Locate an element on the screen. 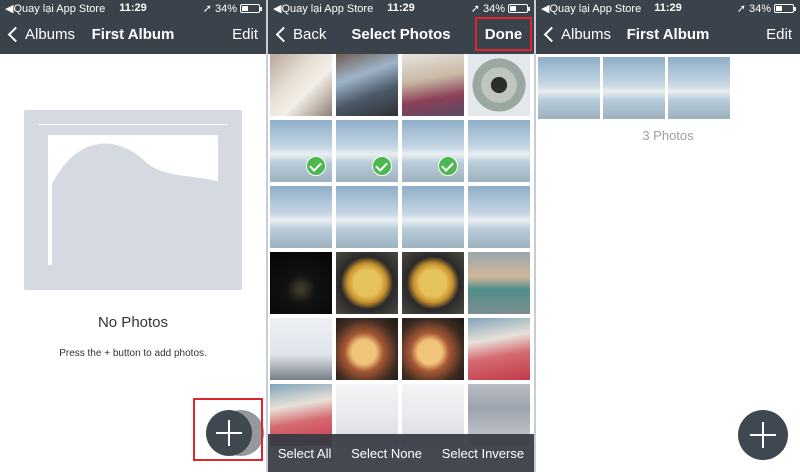  screen-photo is located at coordinates (301, 349).